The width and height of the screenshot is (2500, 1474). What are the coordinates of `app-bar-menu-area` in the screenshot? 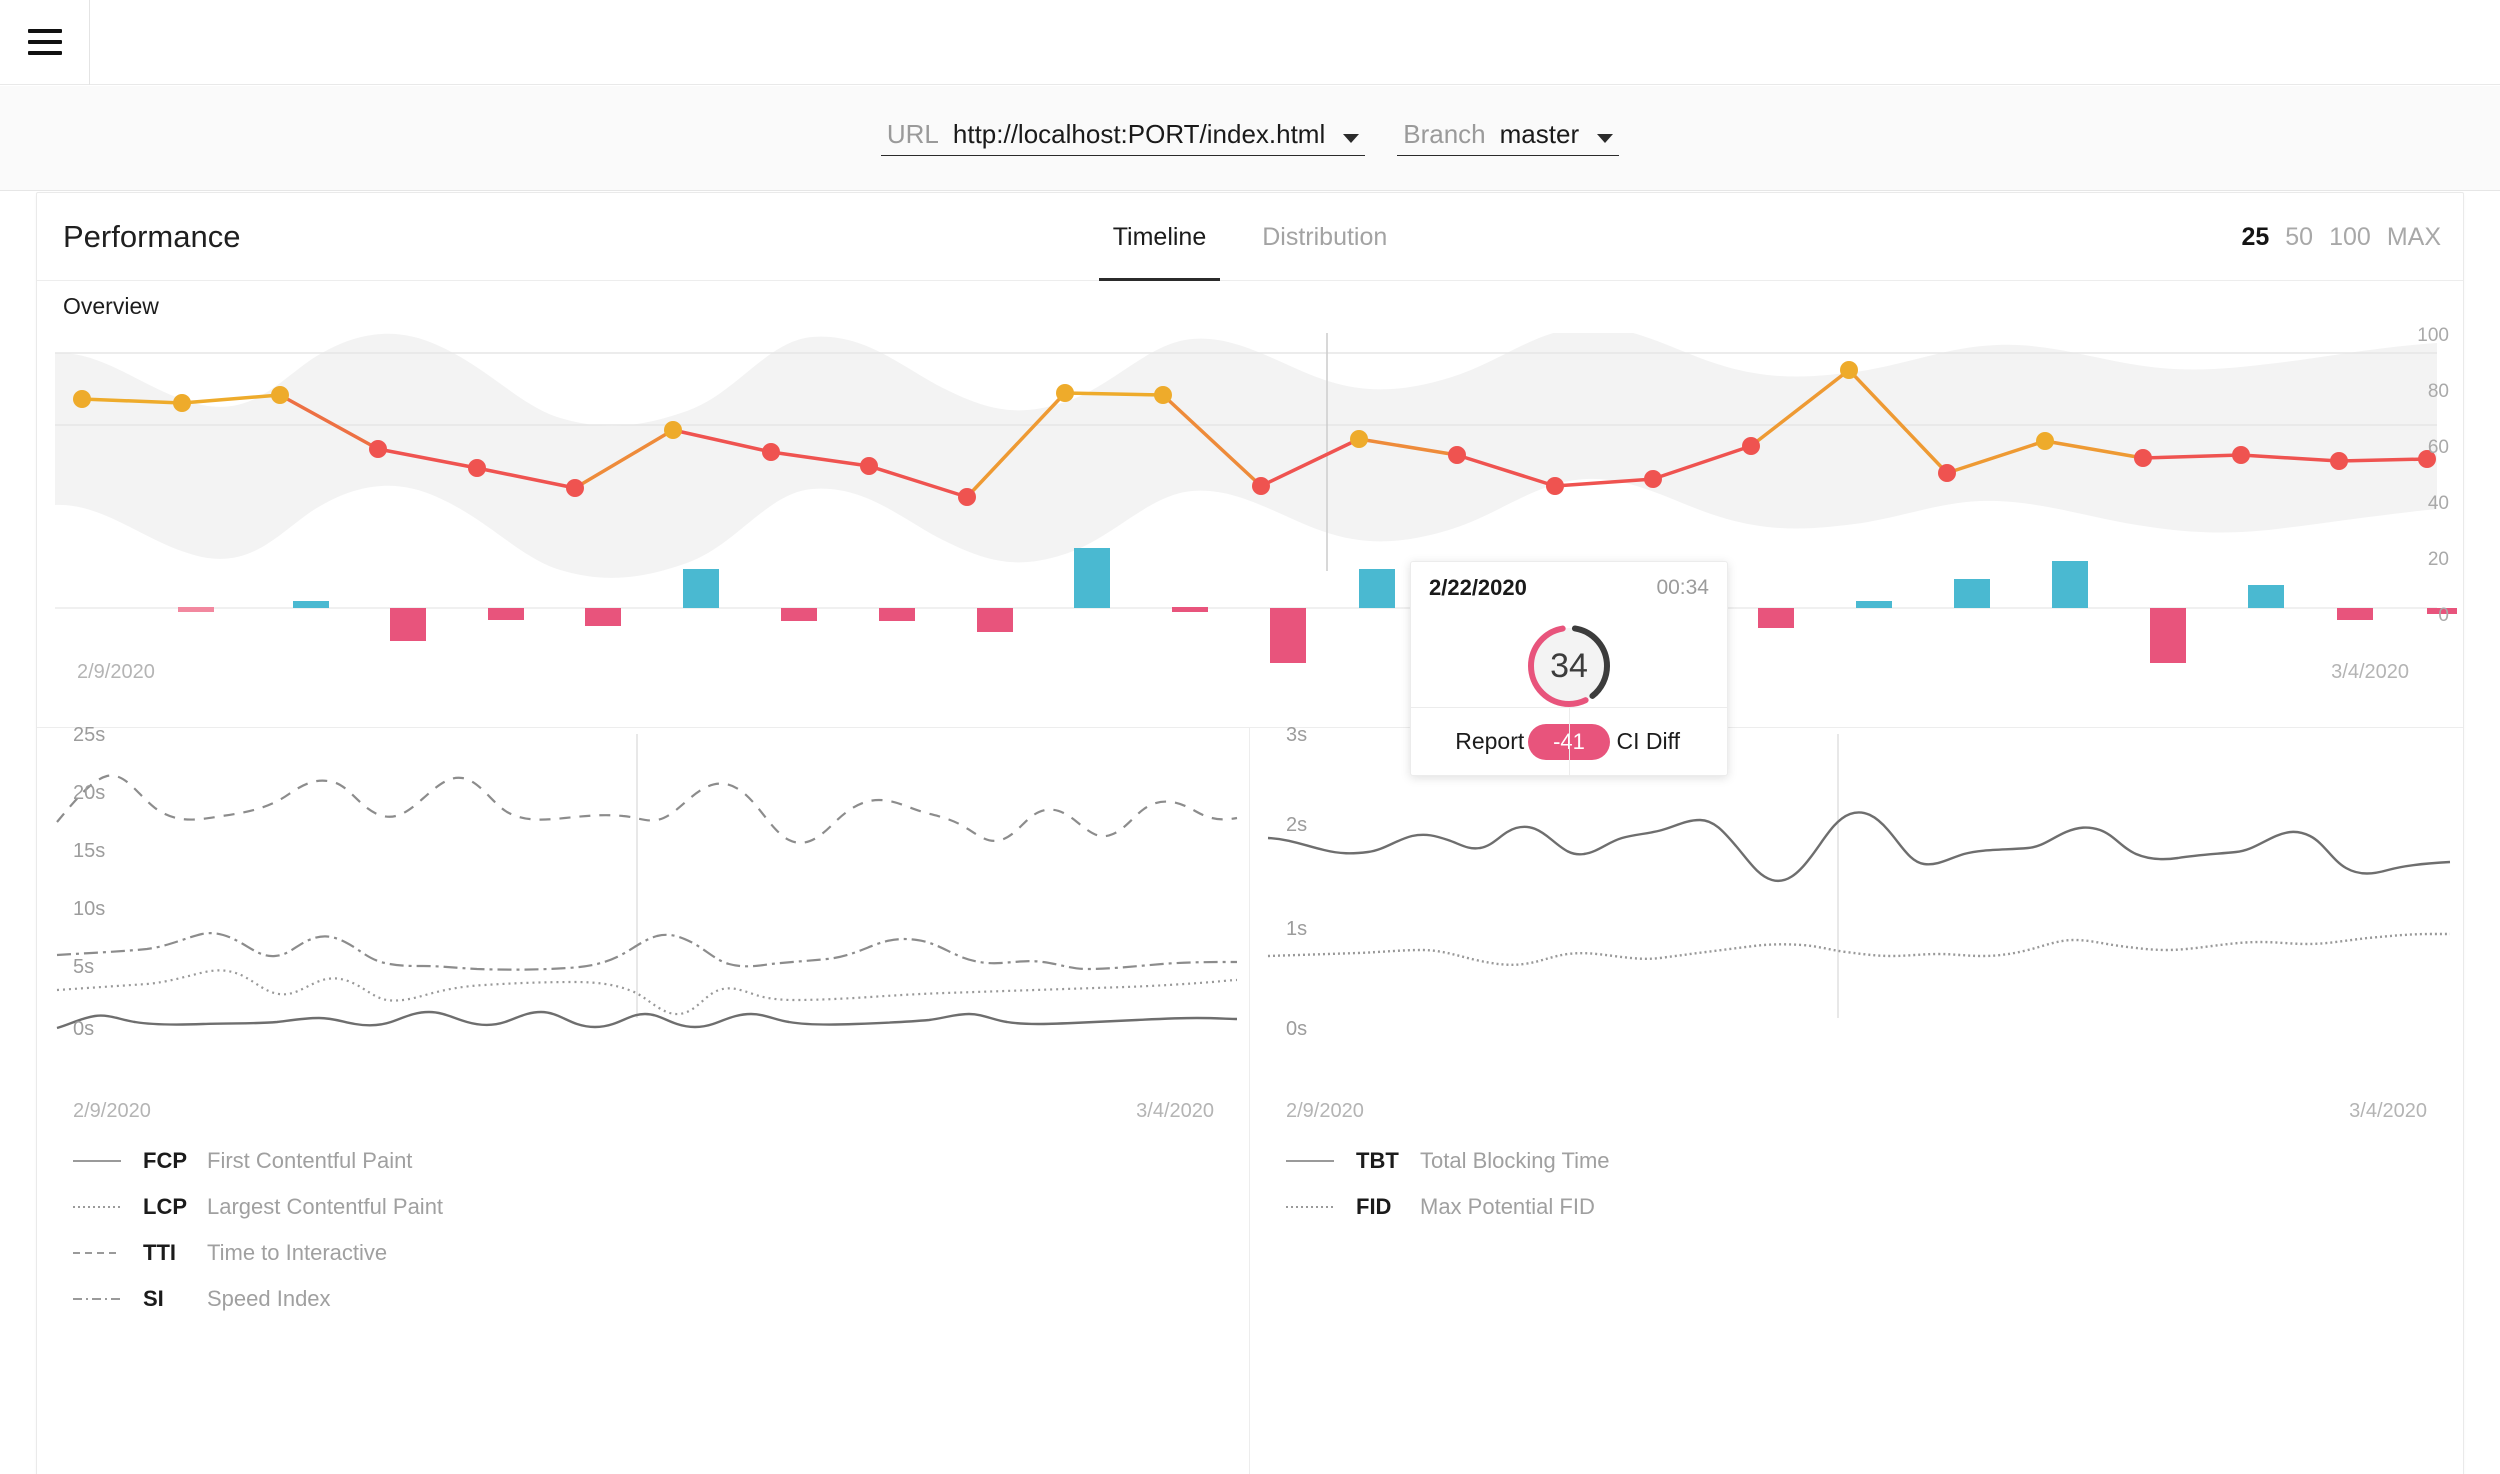 It's located at (45, 42).